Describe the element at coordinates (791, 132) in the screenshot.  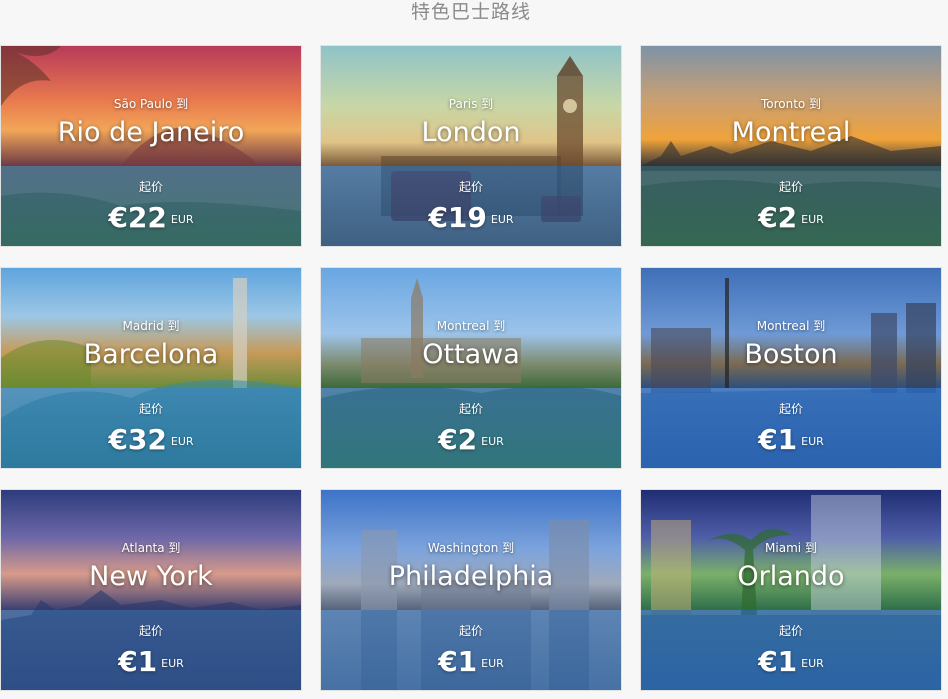
I see `route-destination: Montreal` at that location.